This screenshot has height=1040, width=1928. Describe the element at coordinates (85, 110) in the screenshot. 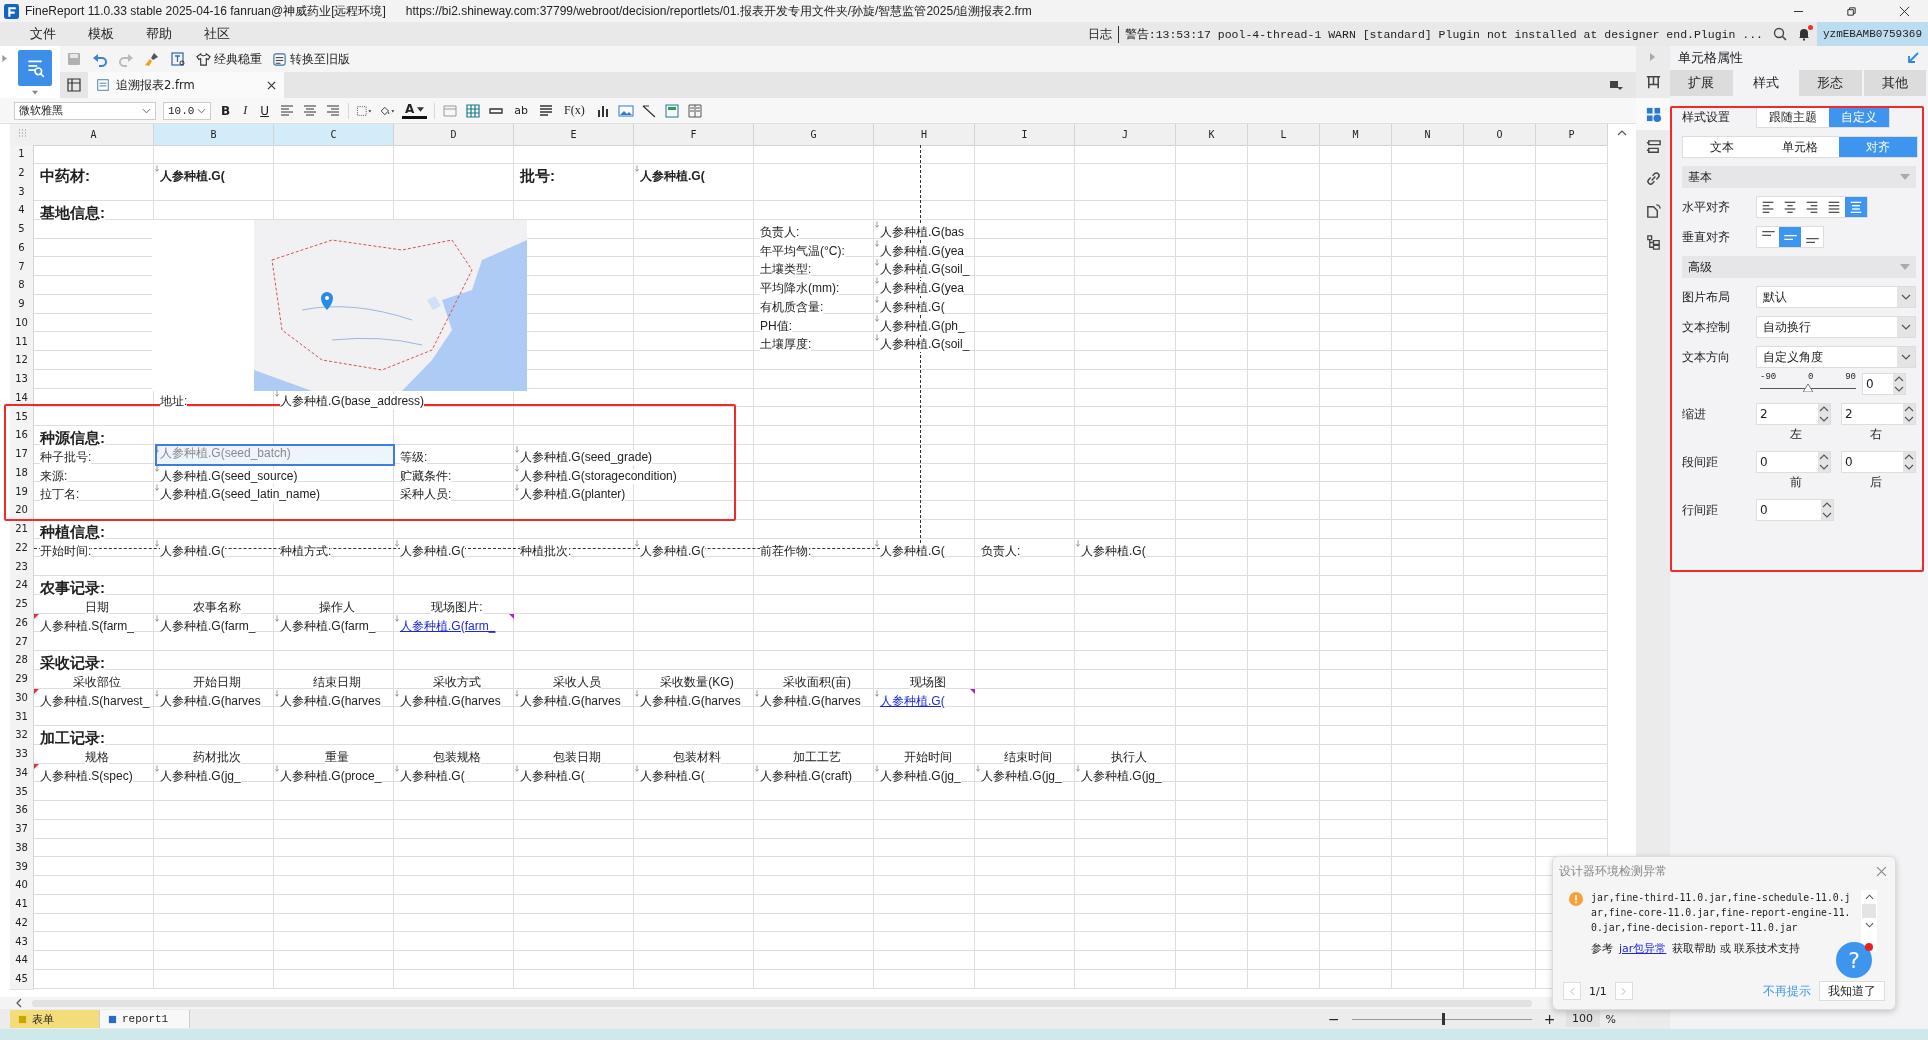

I see `font-select: 微软雅黑` at that location.